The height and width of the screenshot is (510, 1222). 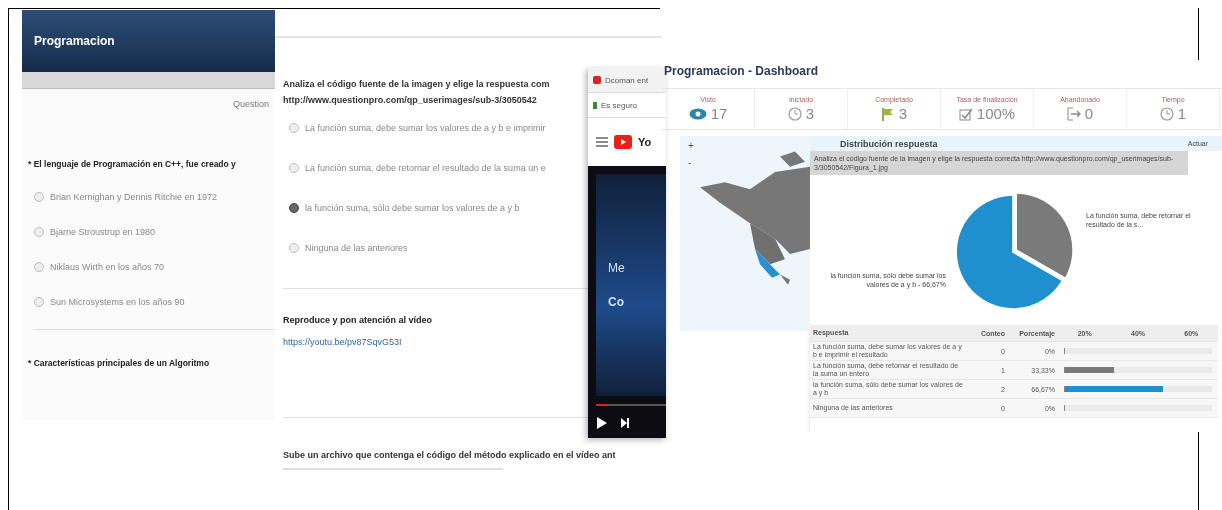 What do you see at coordinates (691, 145) in the screenshot?
I see `zoom-button: +` at bounding box center [691, 145].